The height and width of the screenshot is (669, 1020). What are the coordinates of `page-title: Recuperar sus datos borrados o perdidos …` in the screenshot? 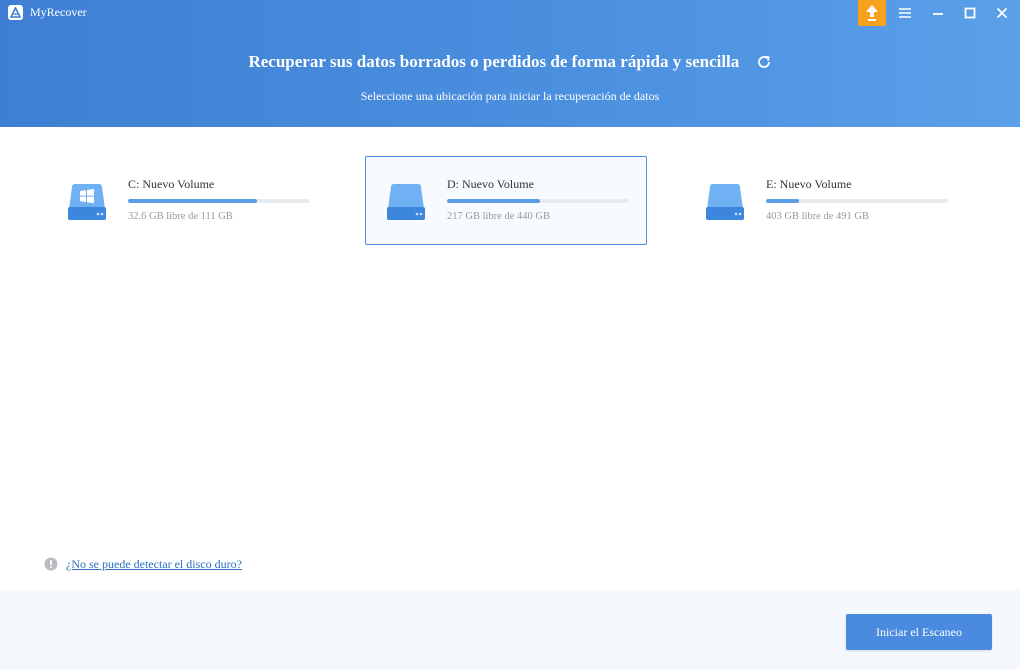 It's located at (510, 61).